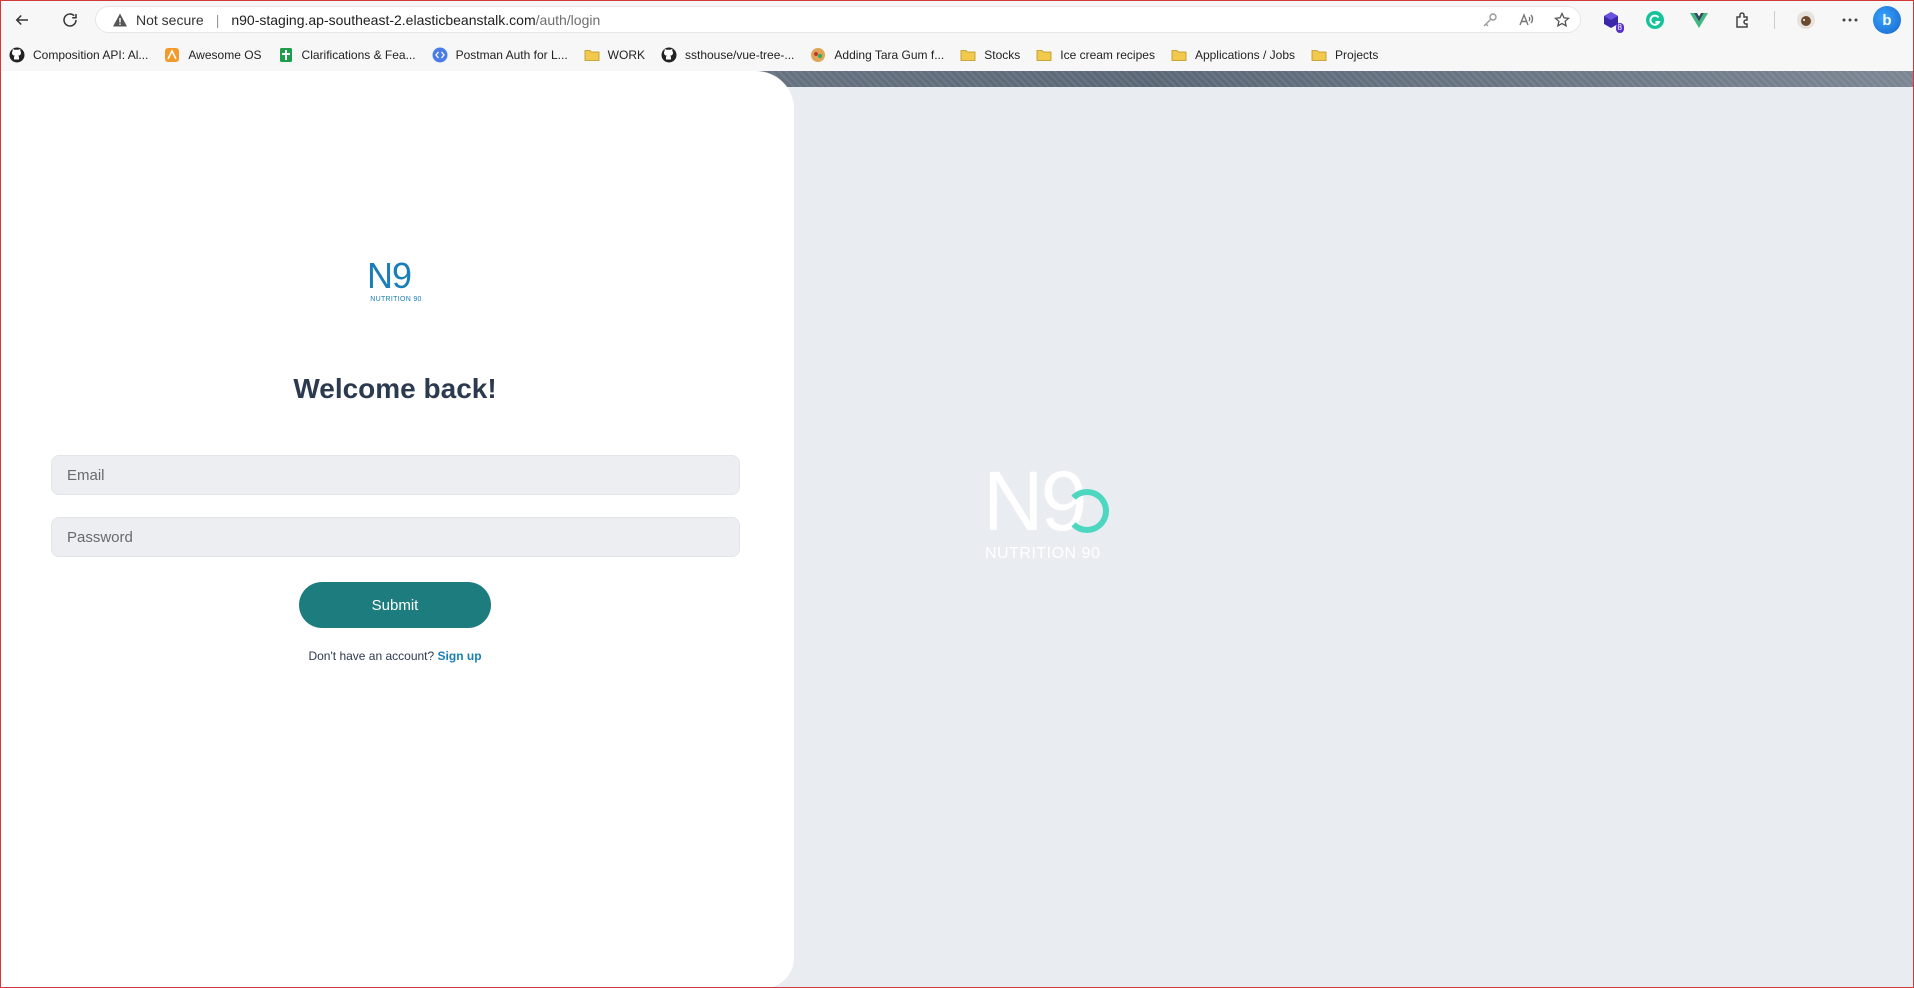  I want to click on back-arrow-icon, so click(21, 19).